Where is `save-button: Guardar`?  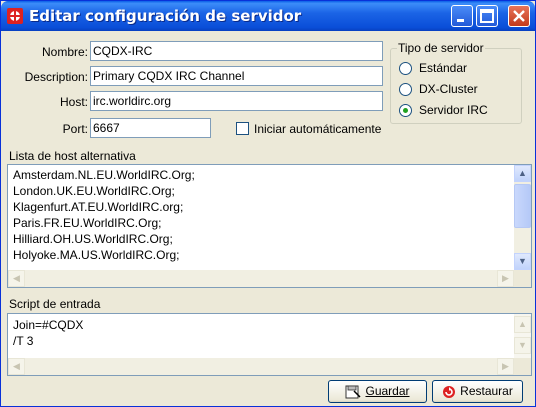 save-button: Guardar is located at coordinates (377, 391).